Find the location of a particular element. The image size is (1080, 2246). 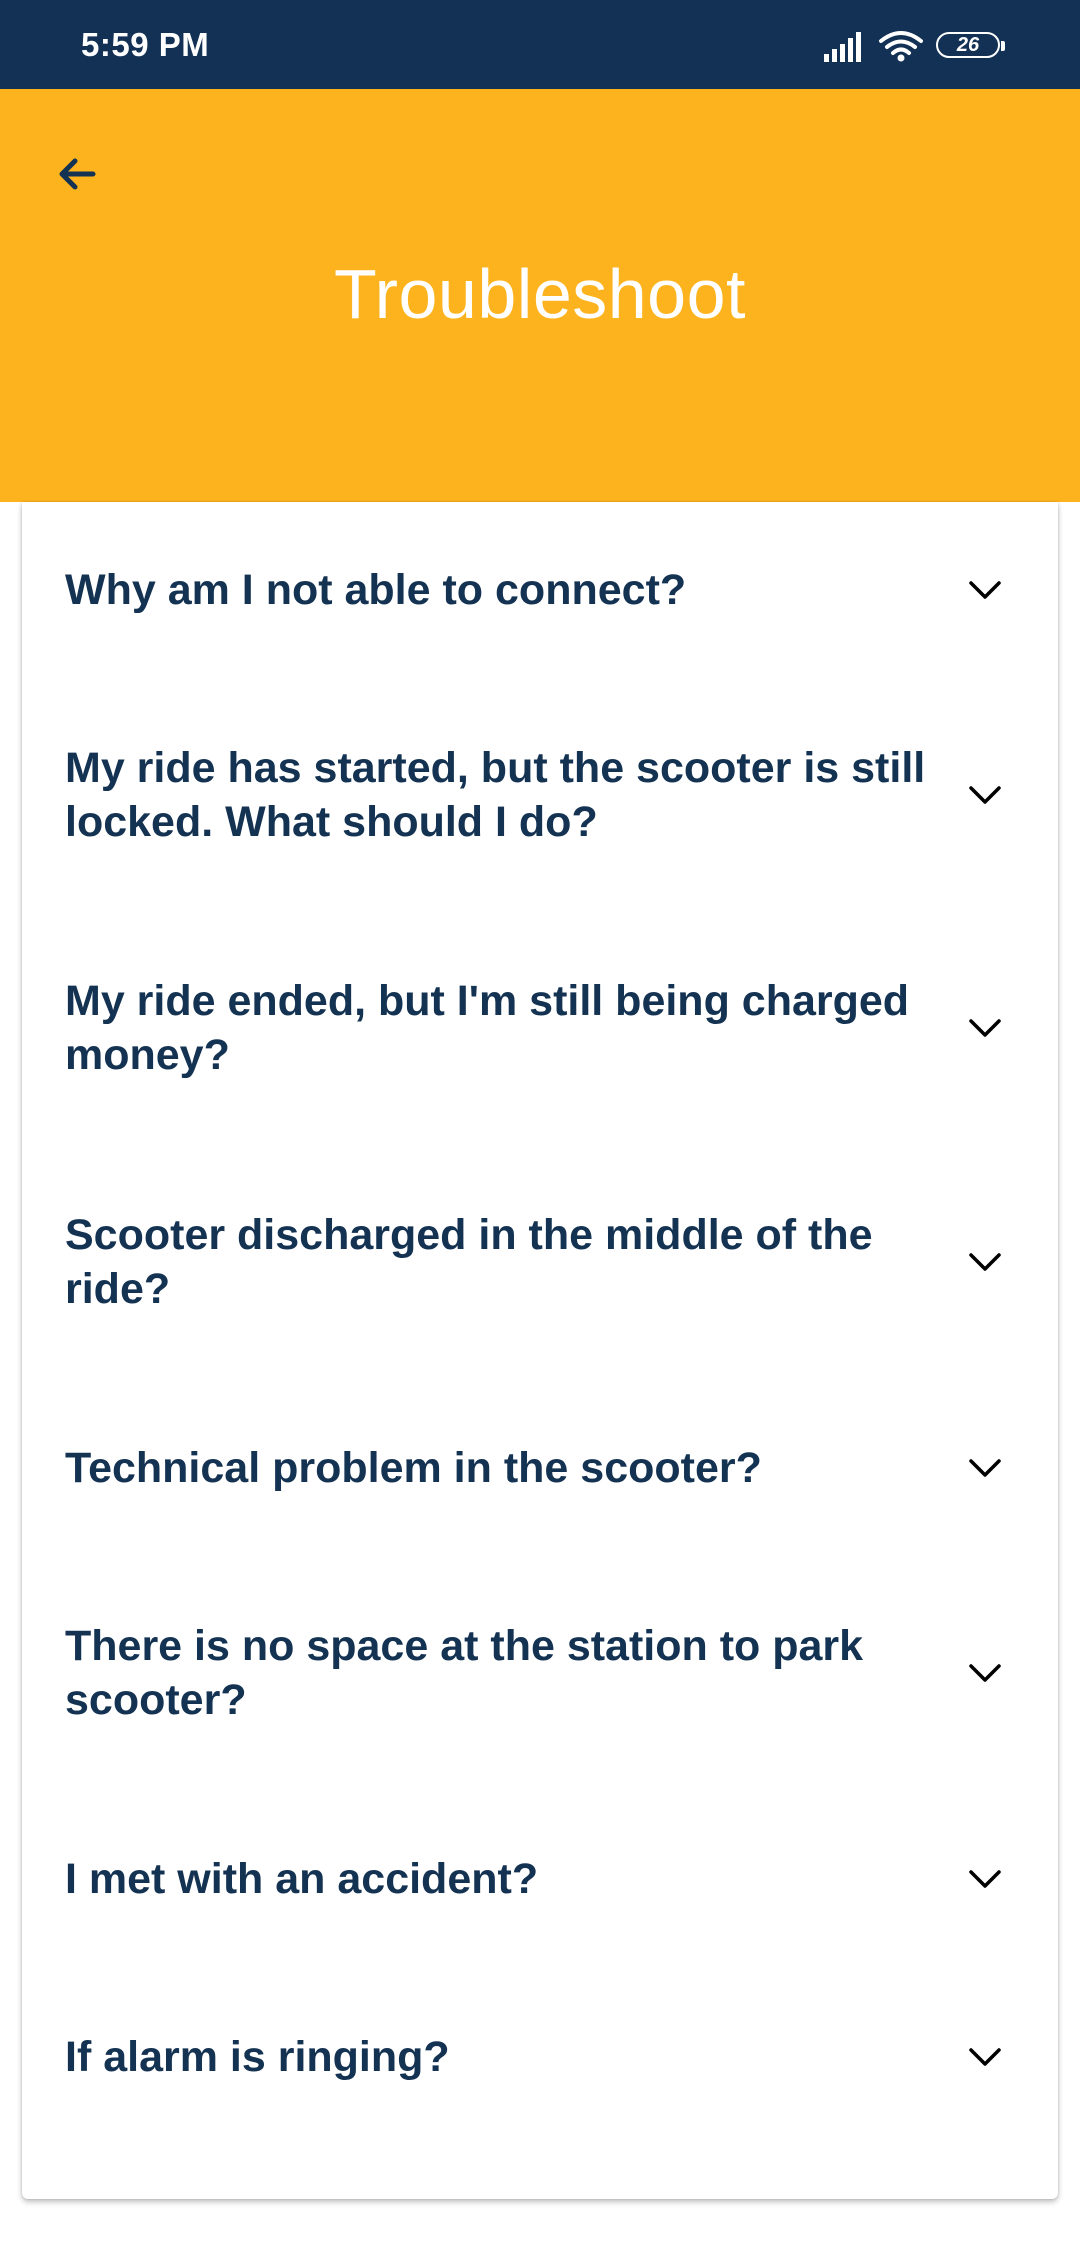

battery-cap is located at coordinates (1003, 46).